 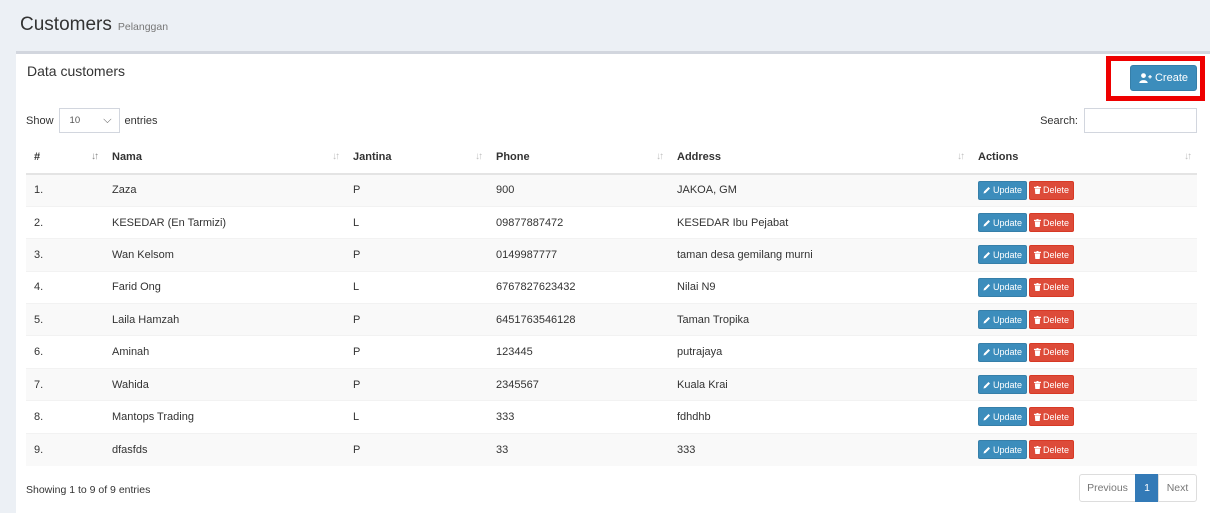 I want to click on cell-nama: Laila Hamzah, so click(x=224, y=319).